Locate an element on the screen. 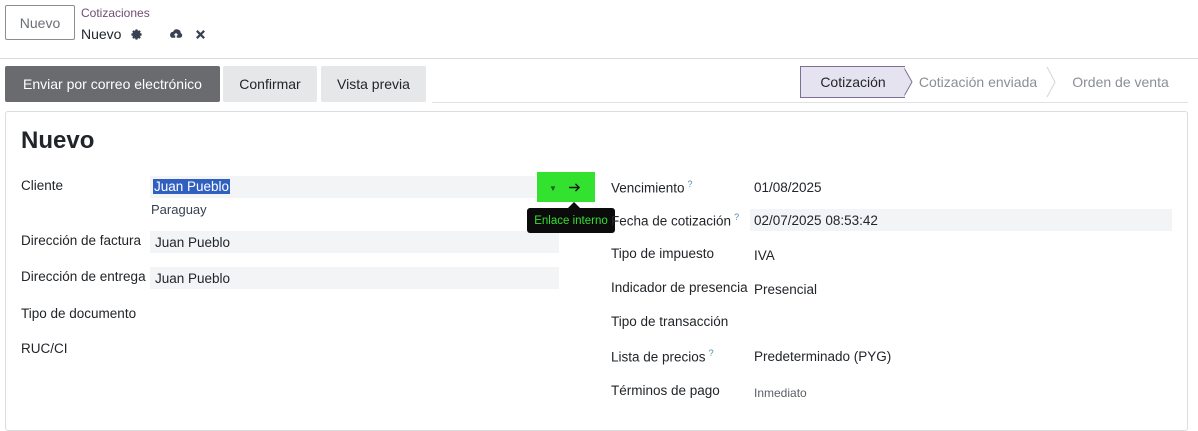 The height and width of the screenshot is (431, 1198). fecha-label: Fecha de cotización? is located at coordinates (675, 220).